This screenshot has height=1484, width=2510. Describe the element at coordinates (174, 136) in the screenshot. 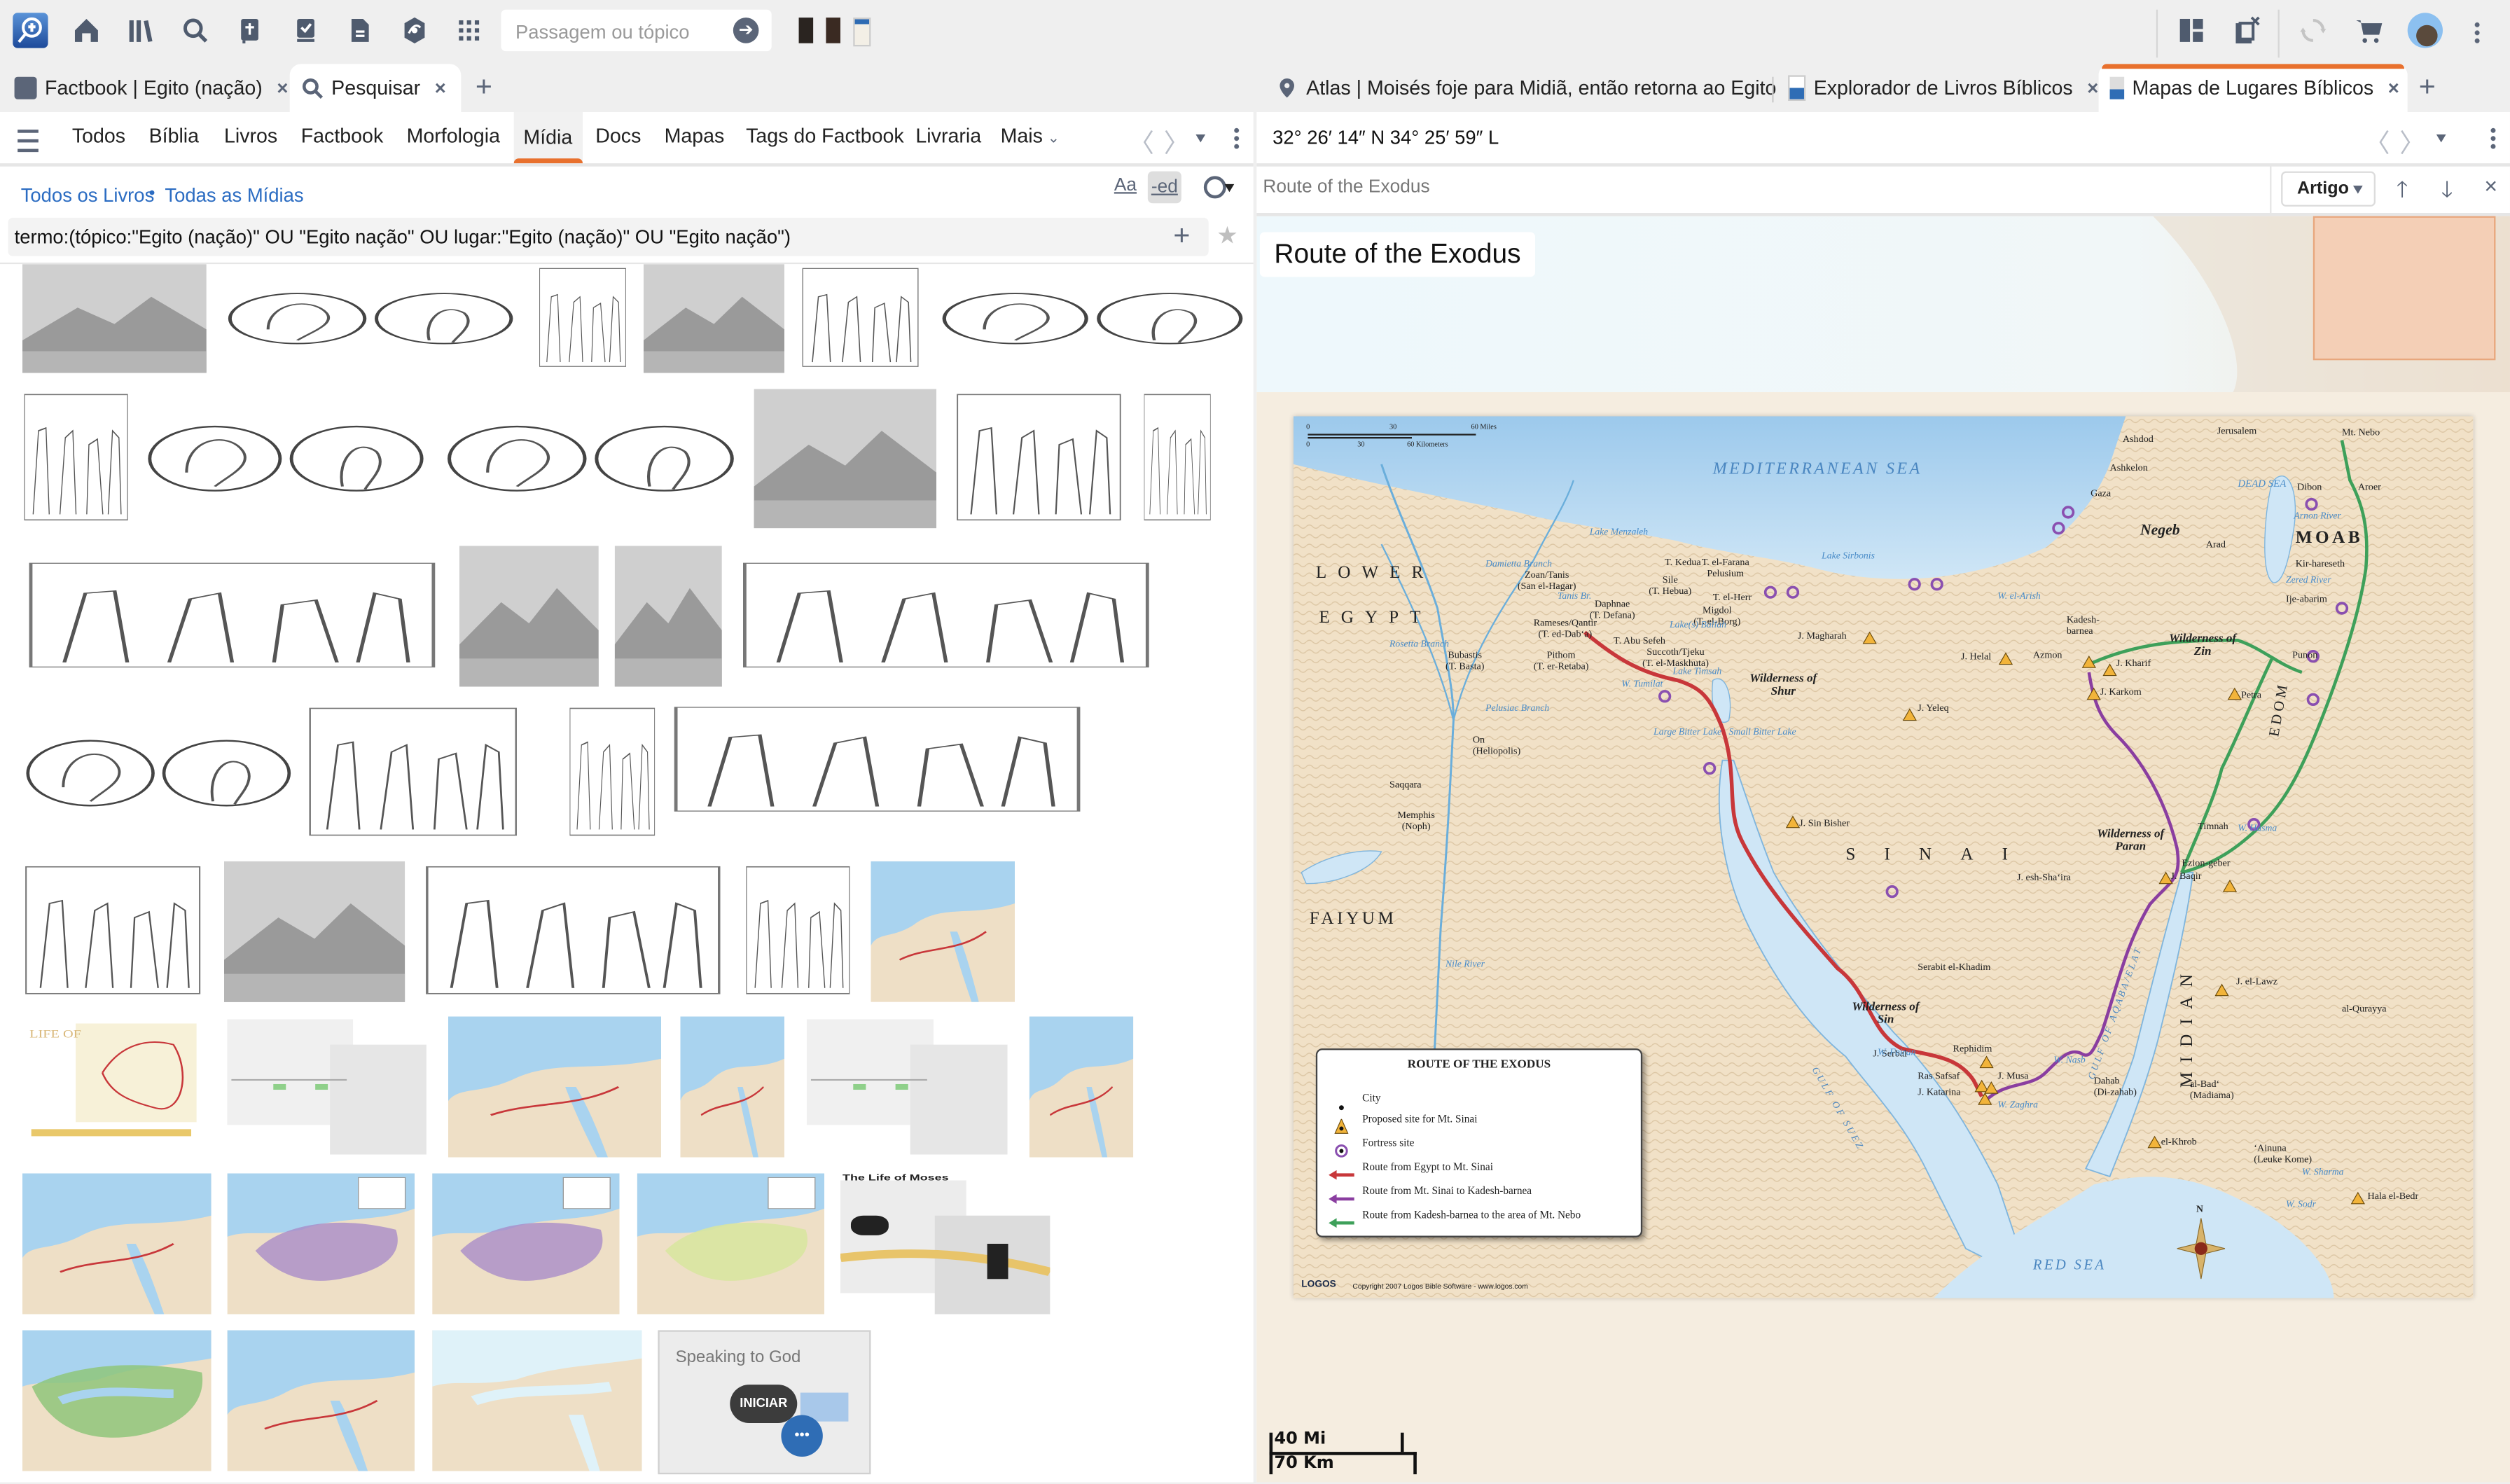

I see `nav-biblia: Bíblia` at that location.